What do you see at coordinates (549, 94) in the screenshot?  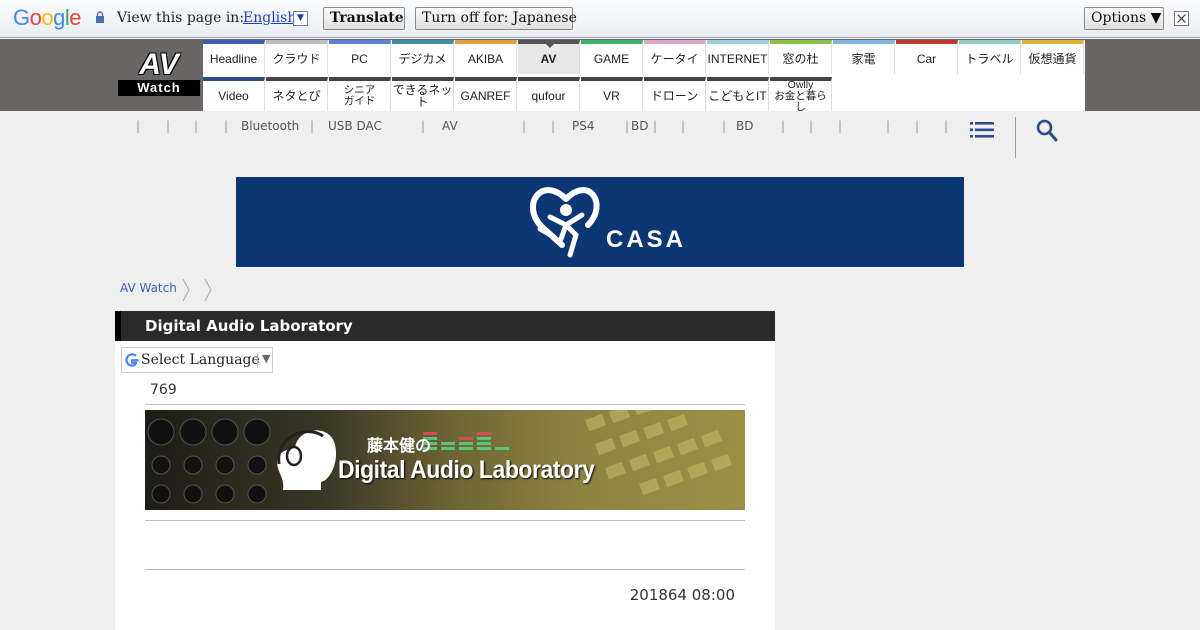 I see `nav-tab: qufour` at bounding box center [549, 94].